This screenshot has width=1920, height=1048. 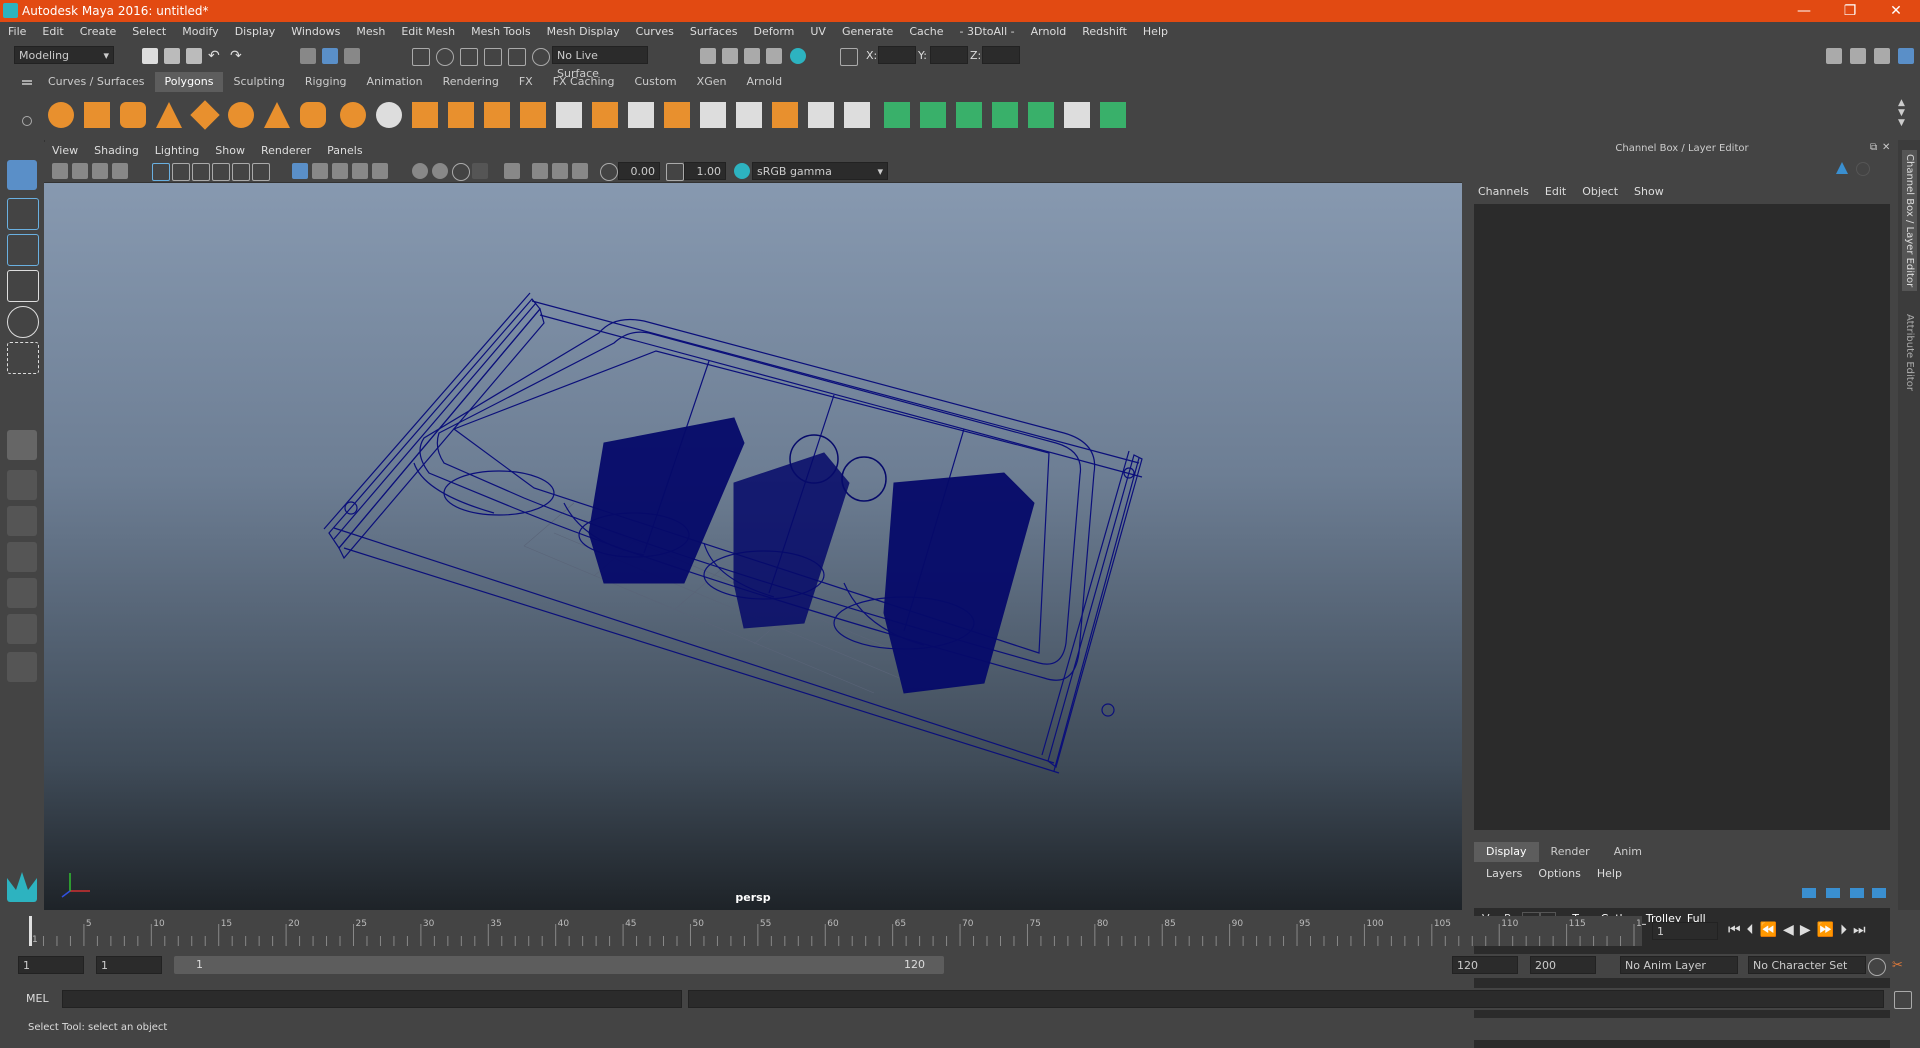 I want to click on bridge-icon, so click(x=677, y=115).